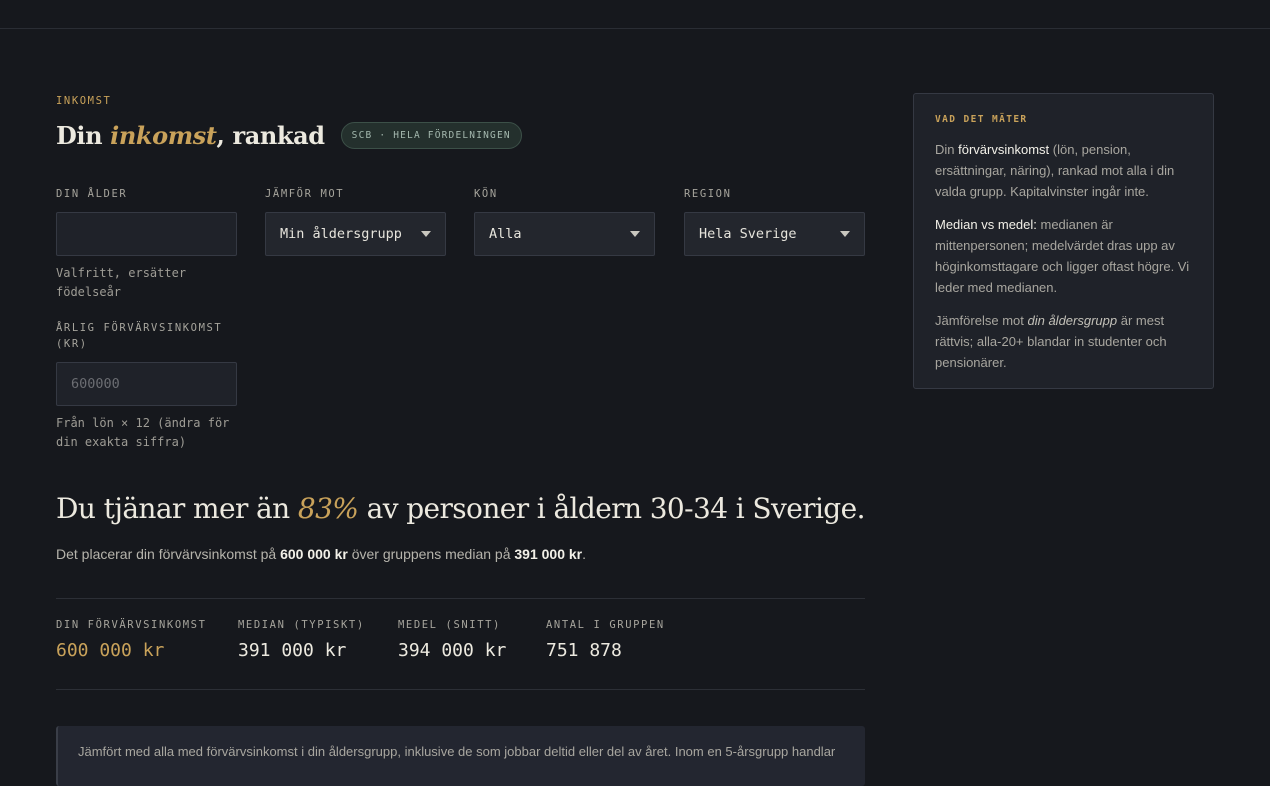 The width and height of the screenshot is (1270, 786). What do you see at coordinates (1072, 320) in the screenshot?
I see `p3-em: din åldersgrupp` at bounding box center [1072, 320].